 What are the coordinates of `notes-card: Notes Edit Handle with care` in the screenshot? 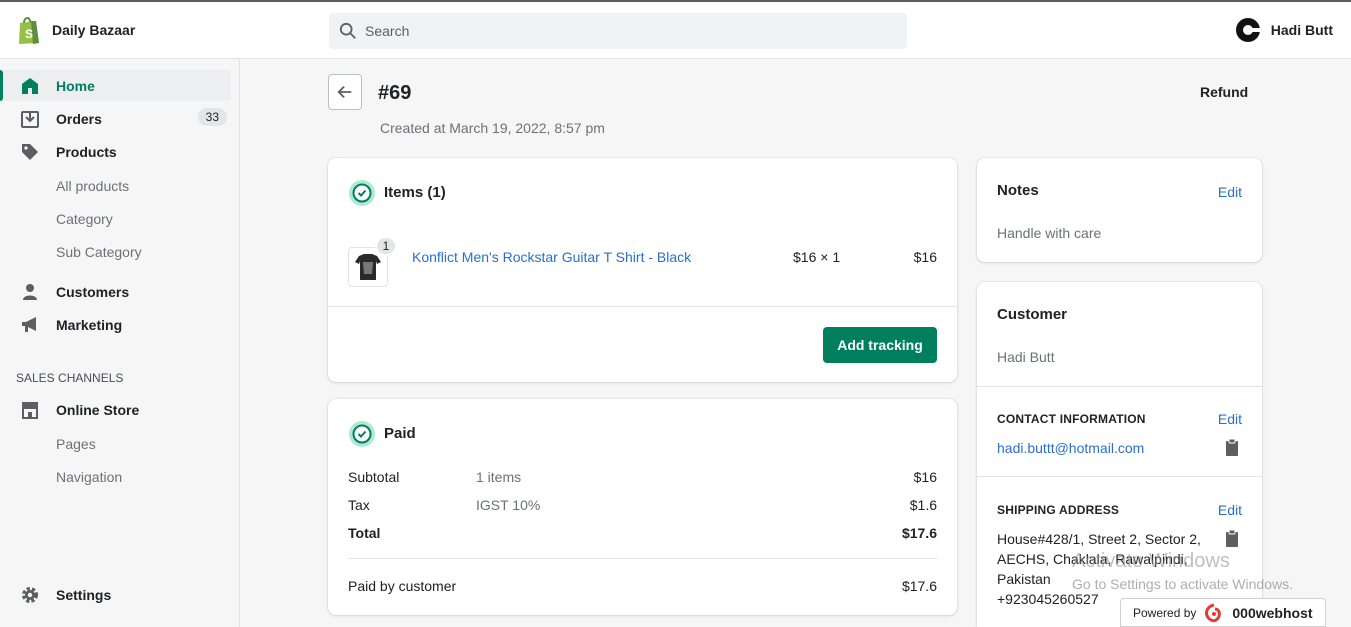 It's located at (1119, 210).